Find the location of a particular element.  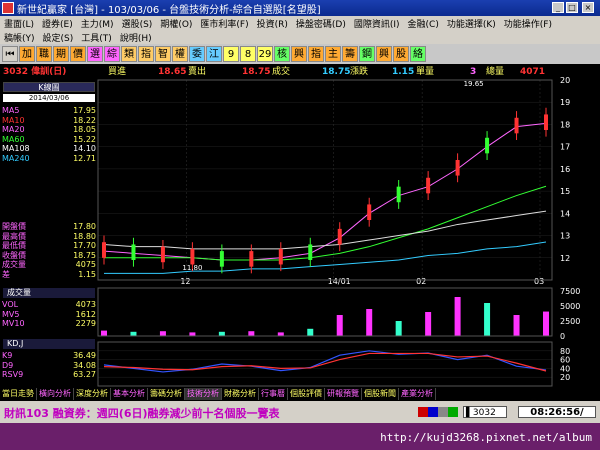

menu-item-10: 功能選擇(K) is located at coordinates (471, 23).